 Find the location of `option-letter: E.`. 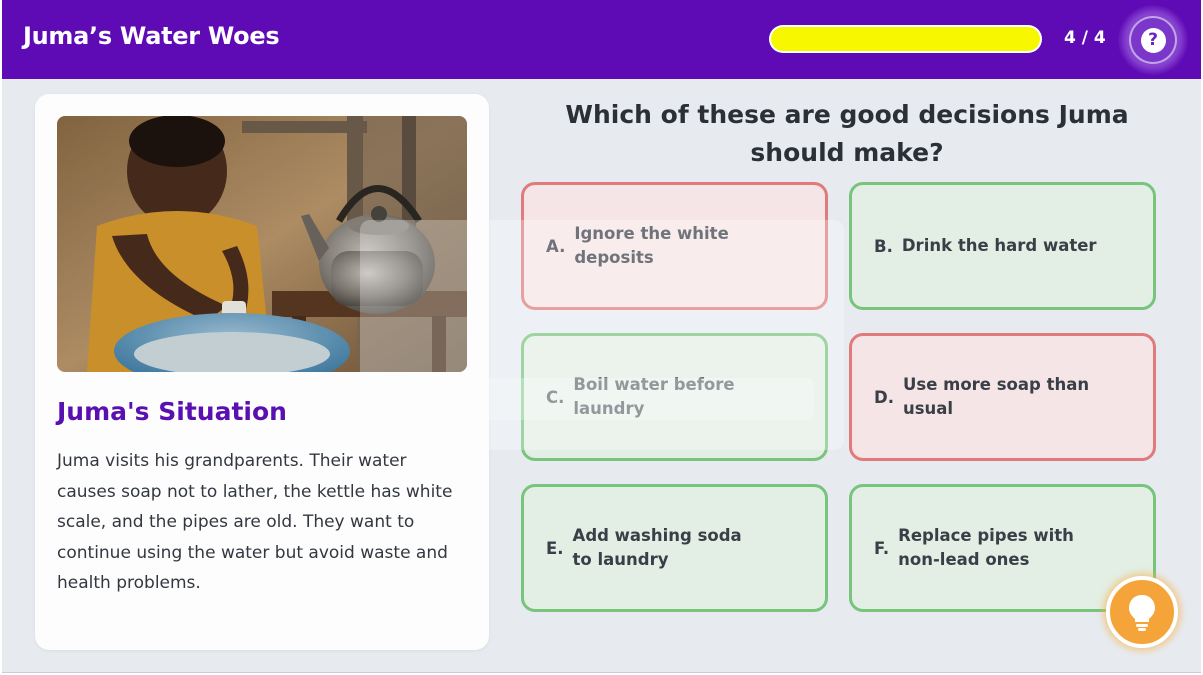

option-letter: E. is located at coordinates (555, 548).